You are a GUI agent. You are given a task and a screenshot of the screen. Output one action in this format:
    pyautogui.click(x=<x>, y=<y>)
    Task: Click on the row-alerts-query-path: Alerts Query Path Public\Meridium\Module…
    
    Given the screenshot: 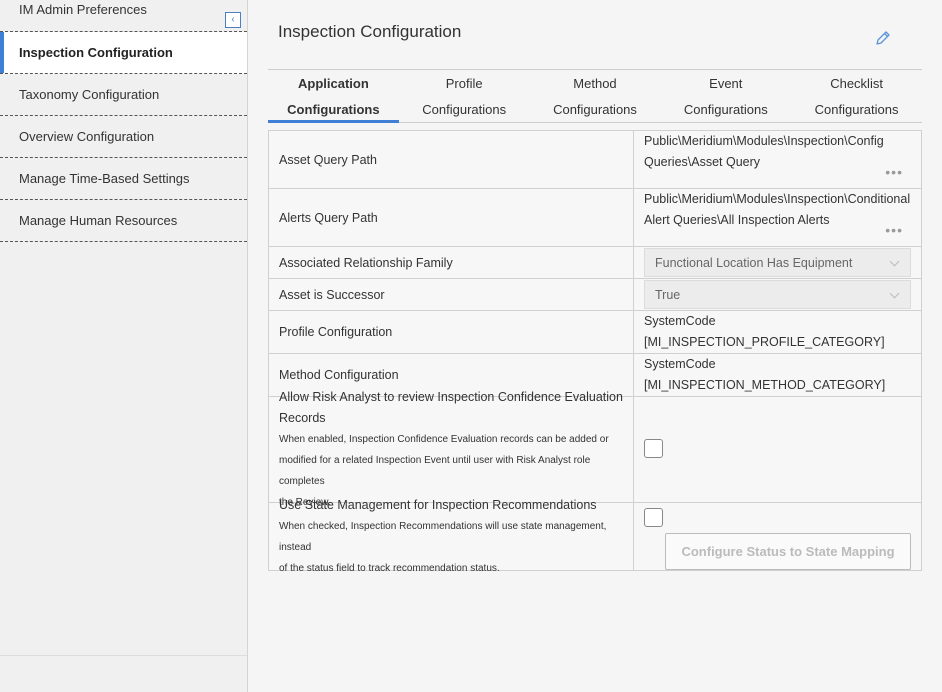 What is the action you would take?
    pyautogui.click(x=595, y=218)
    